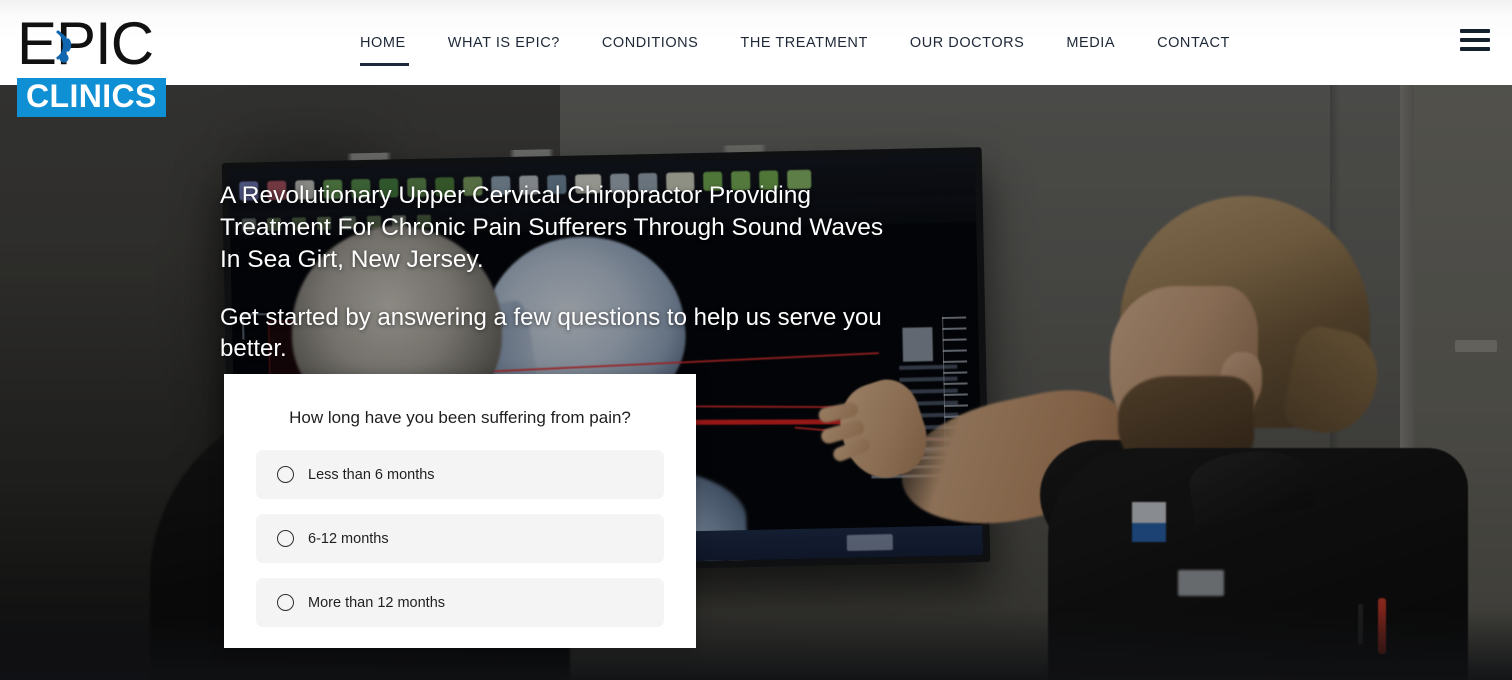 This screenshot has height=680, width=1512. I want to click on nav-item-home: HOME, so click(393, 50).